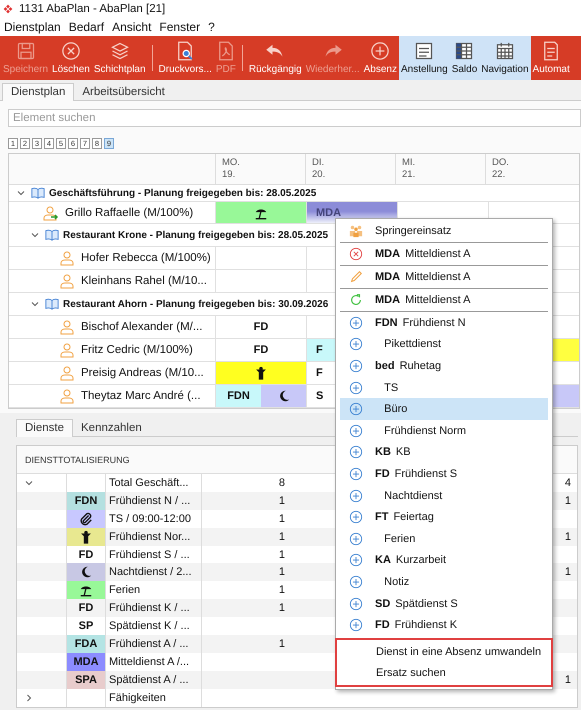  What do you see at coordinates (444, 323) in the screenshot?
I see `menu-item: FDN Frühdienst N` at bounding box center [444, 323].